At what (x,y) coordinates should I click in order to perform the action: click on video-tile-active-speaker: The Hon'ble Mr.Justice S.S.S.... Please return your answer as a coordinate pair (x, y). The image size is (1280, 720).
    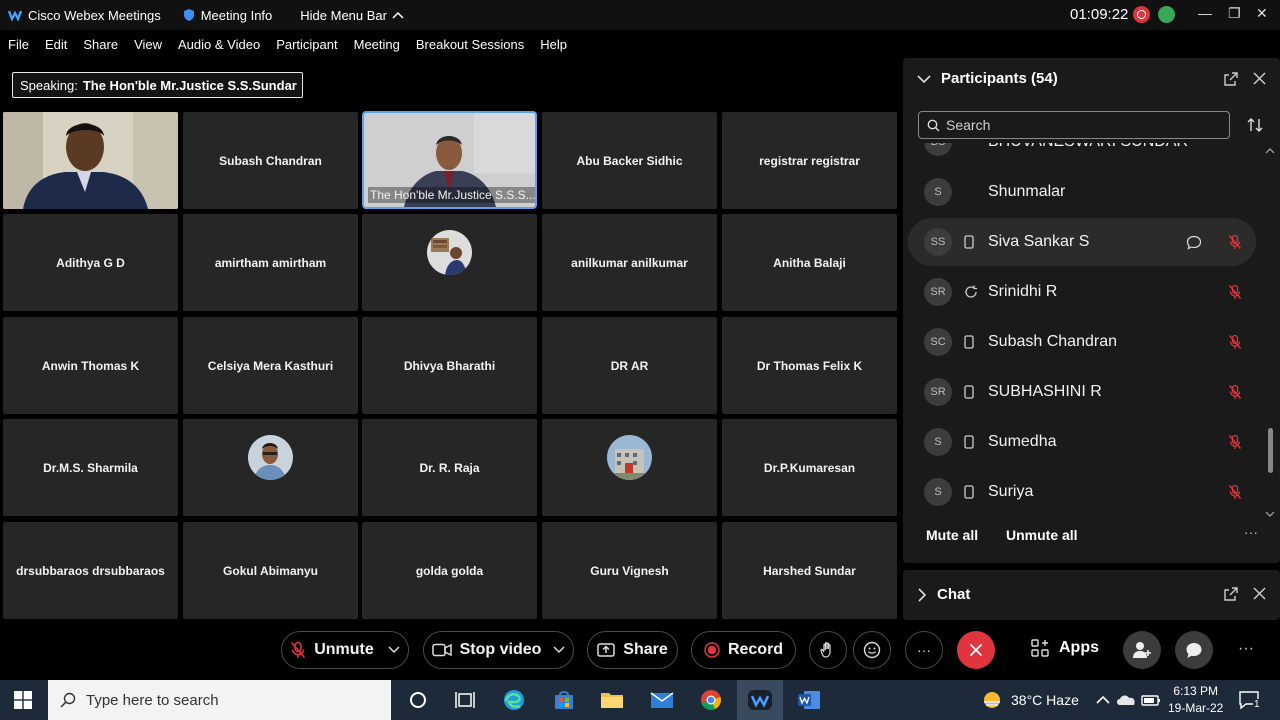
    Looking at the image, I should click on (449, 160).